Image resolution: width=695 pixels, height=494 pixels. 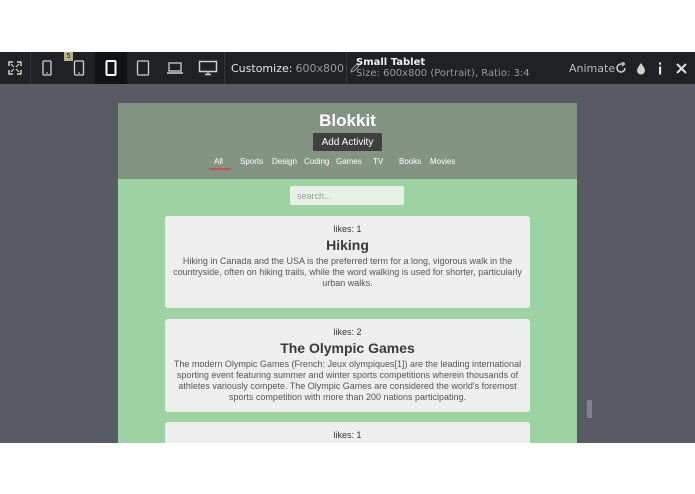 What do you see at coordinates (443, 73) in the screenshot?
I see `device-size-info: Size: 600x800 (Portrait), Ratio: 3:4` at bounding box center [443, 73].